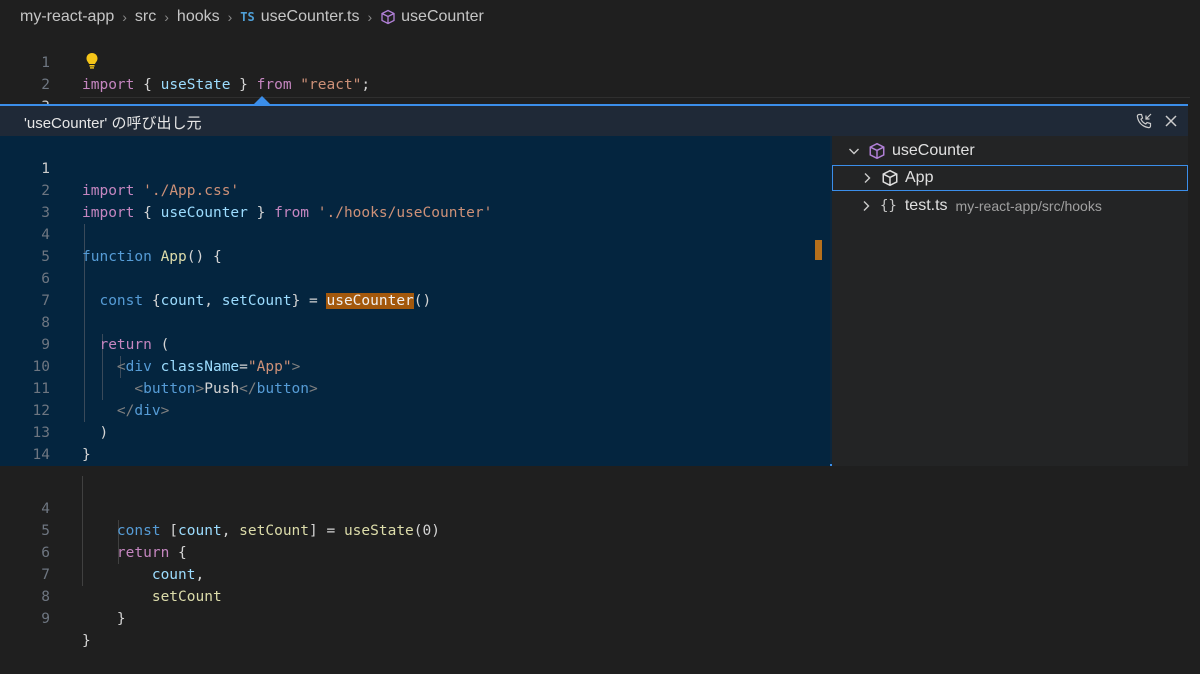 This screenshot has width=1200, height=674. What do you see at coordinates (818, 250) in the screenshot?
I see `overview-ruler-match-marker` at bounding box center [818, 250].